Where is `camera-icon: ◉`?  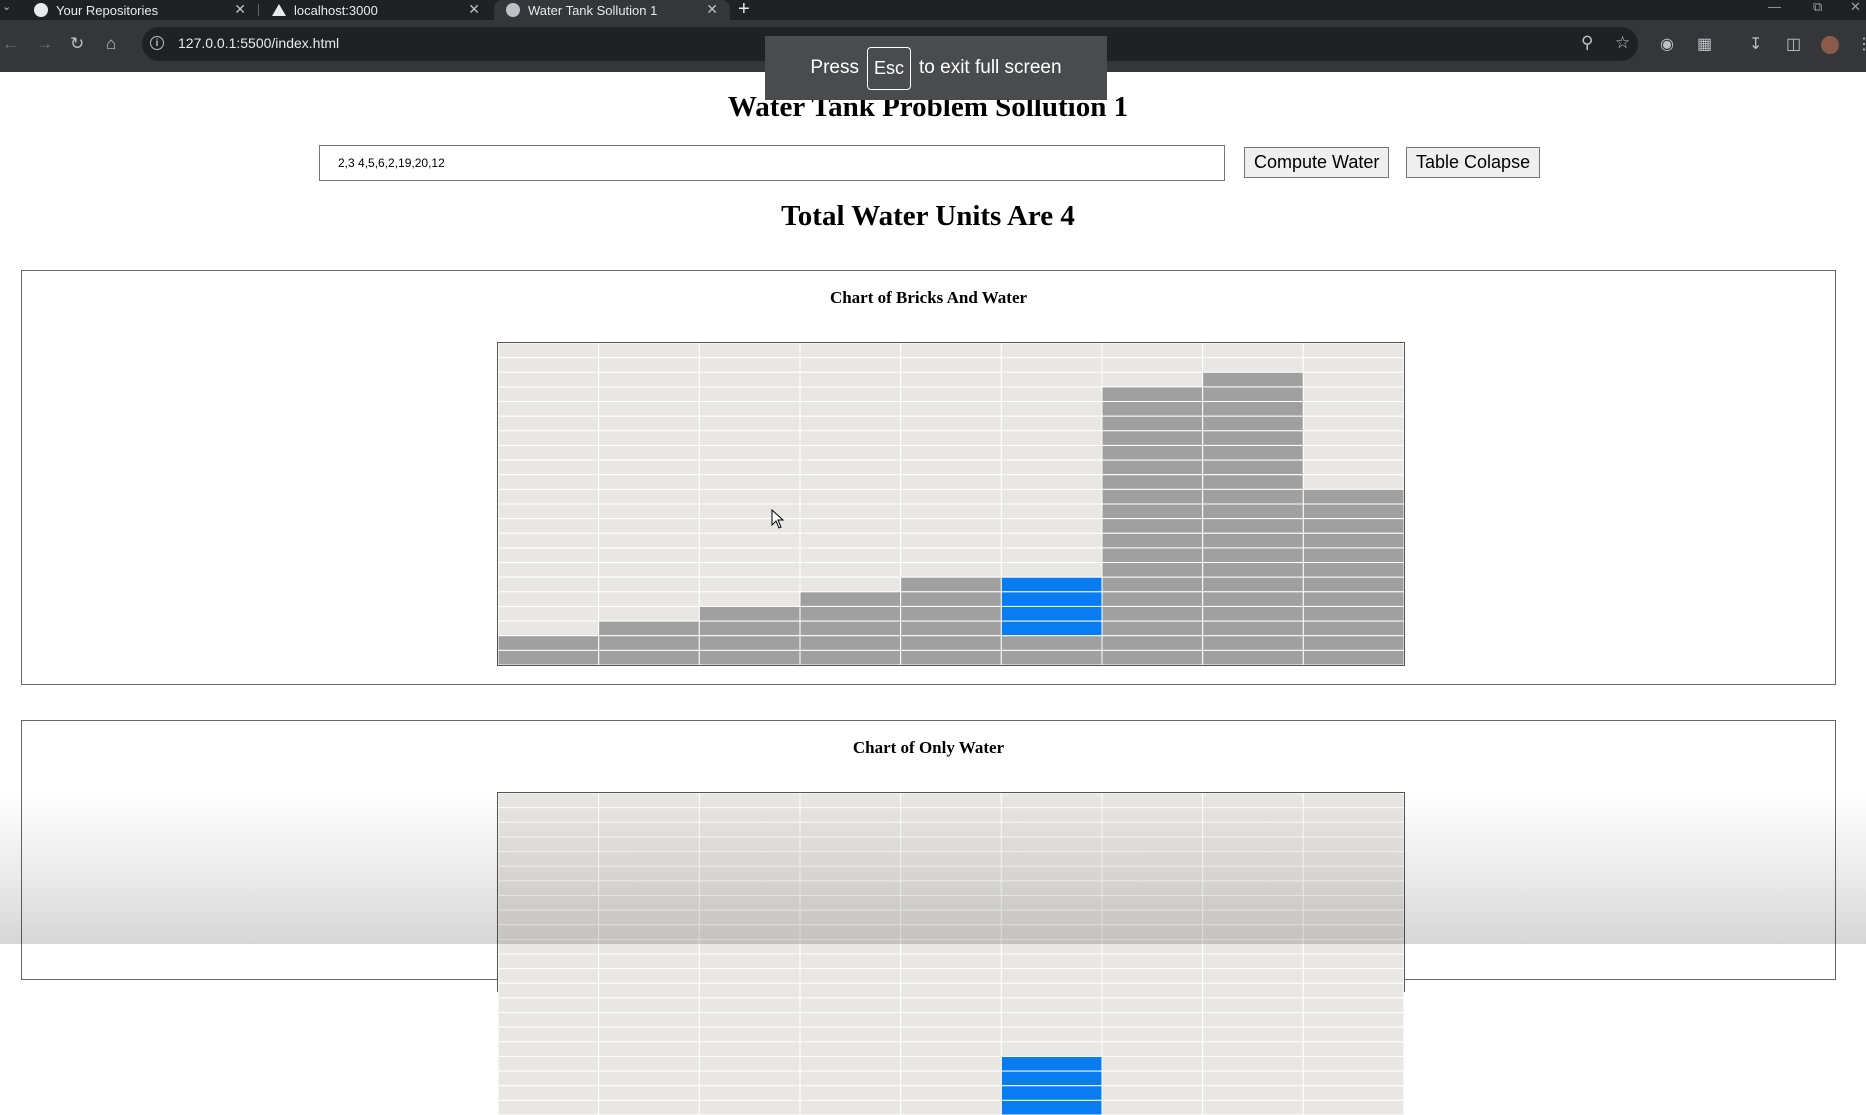 camera-icon: ◉ is located at coordinates (1667, 44).